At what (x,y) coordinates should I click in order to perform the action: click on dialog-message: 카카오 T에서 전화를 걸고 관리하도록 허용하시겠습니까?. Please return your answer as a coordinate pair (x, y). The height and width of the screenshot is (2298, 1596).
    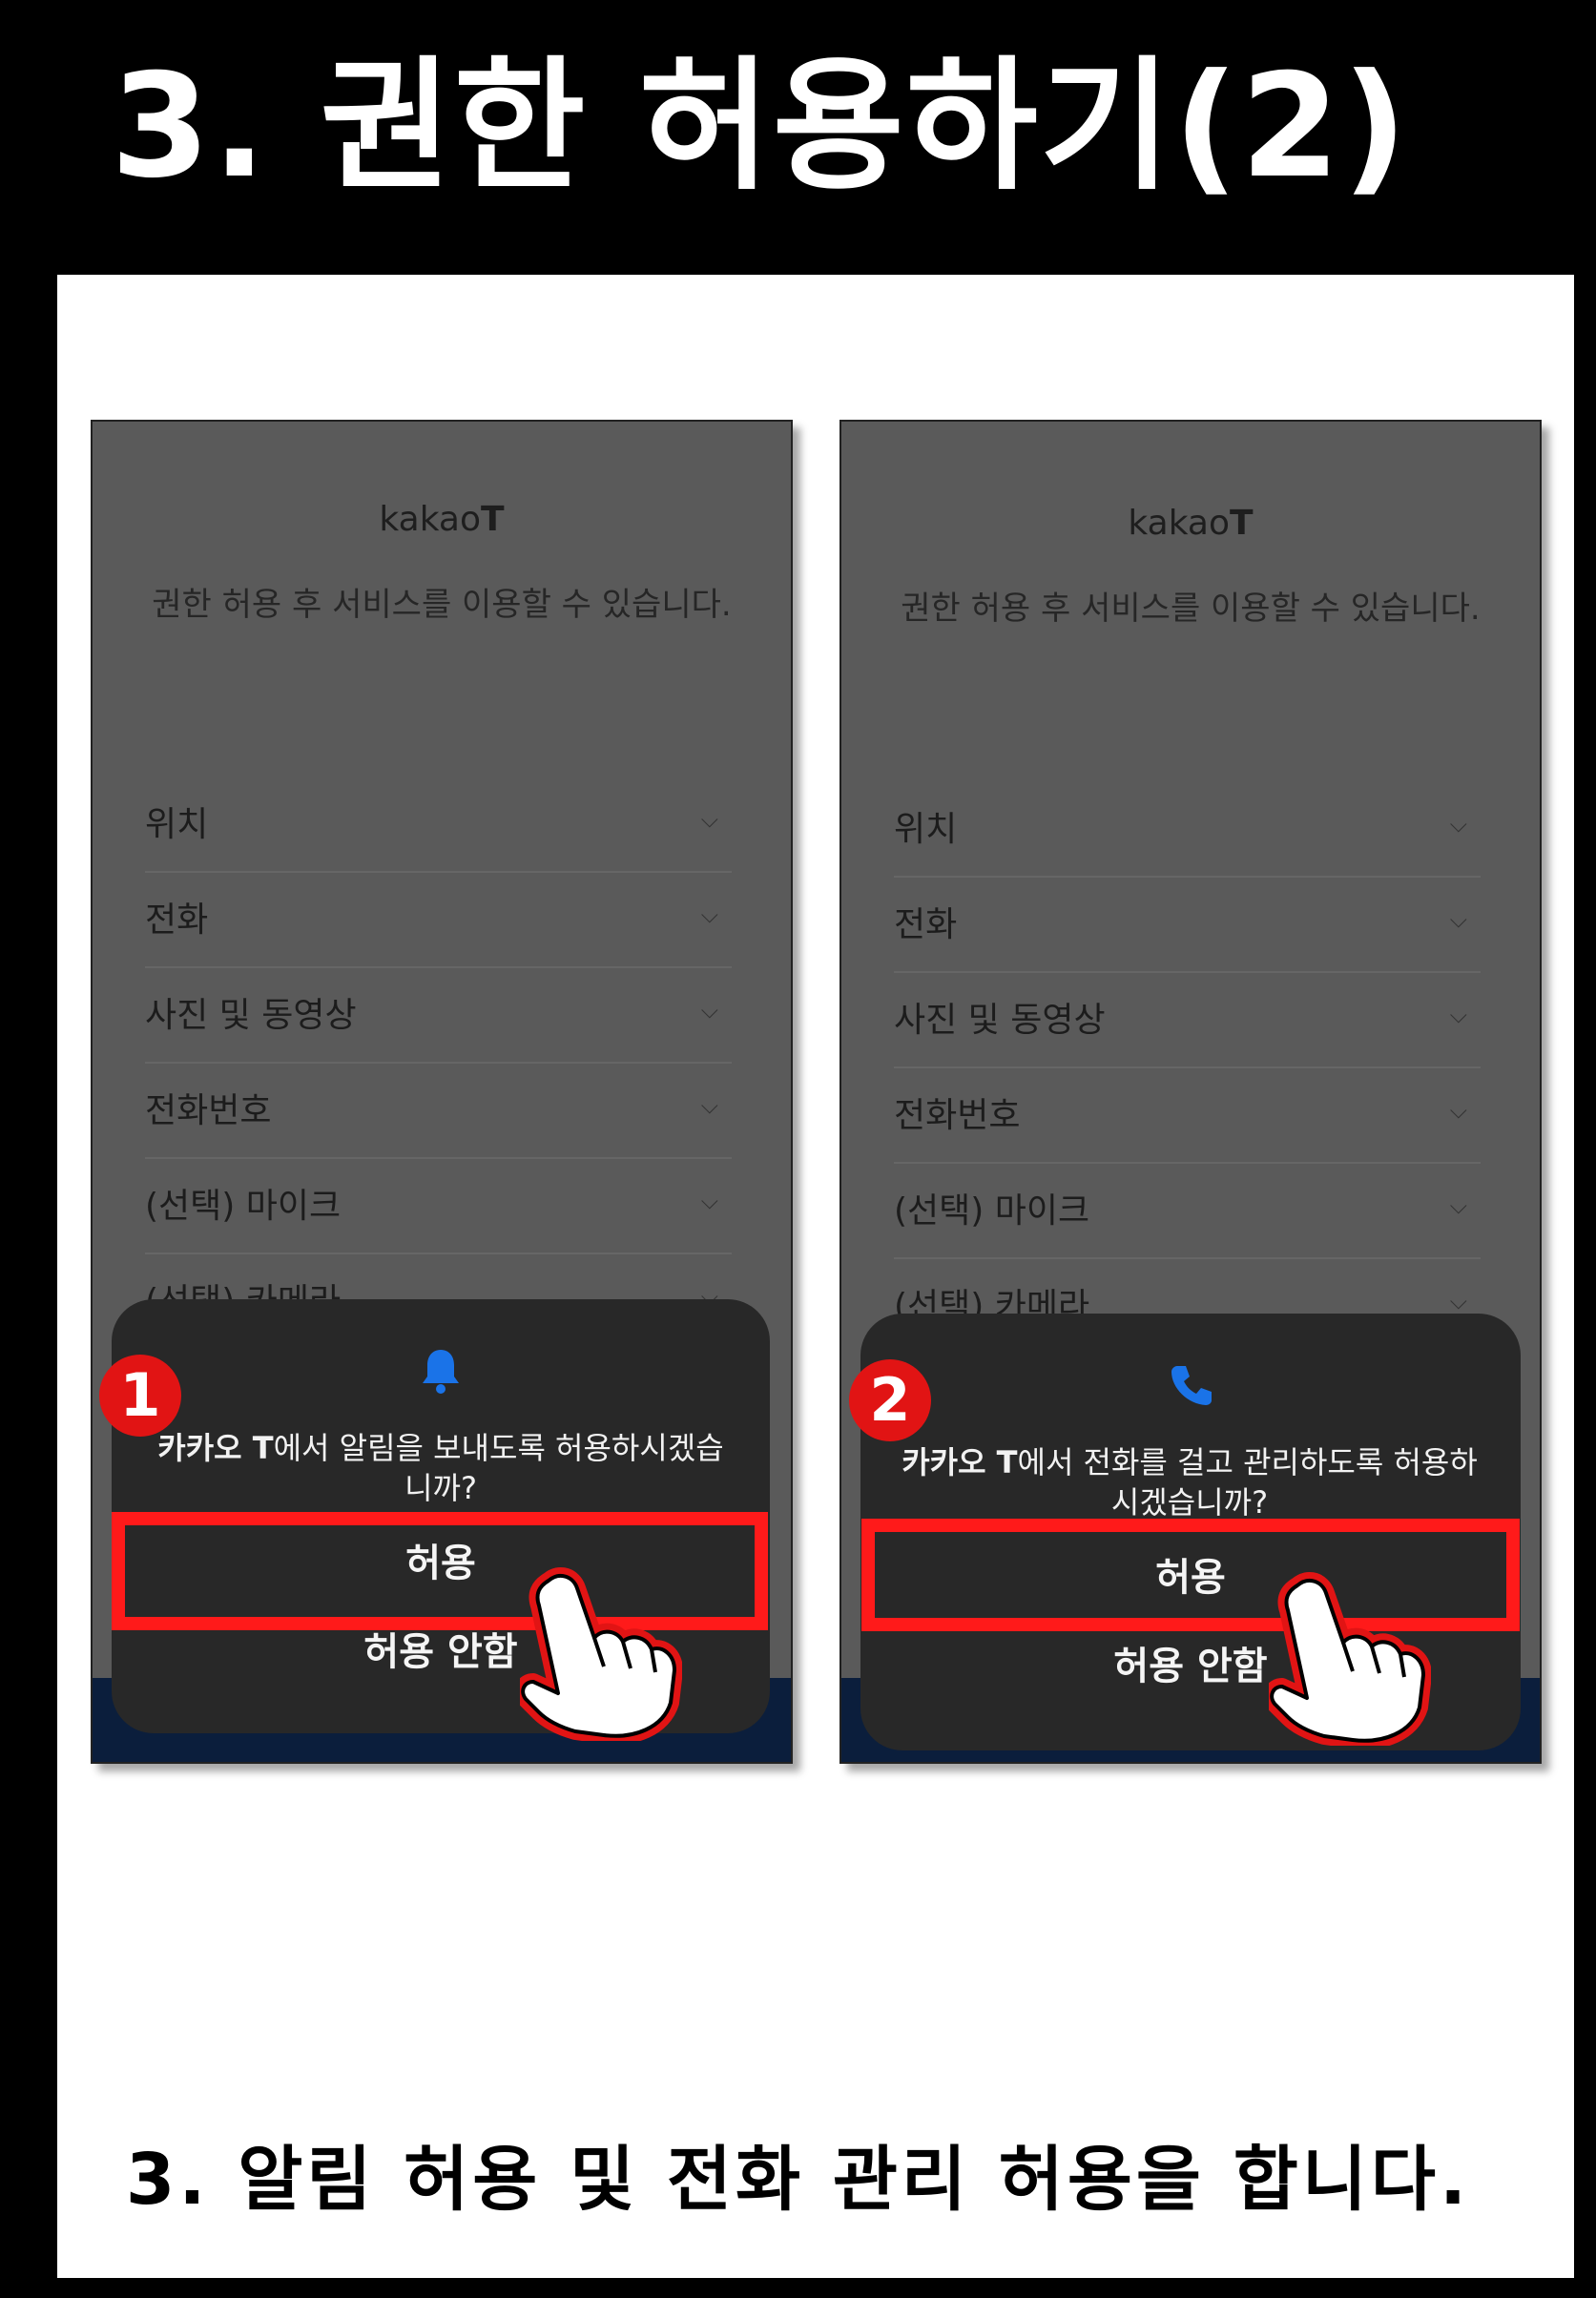
    Looking at the image, I should click on (1190, 1482).